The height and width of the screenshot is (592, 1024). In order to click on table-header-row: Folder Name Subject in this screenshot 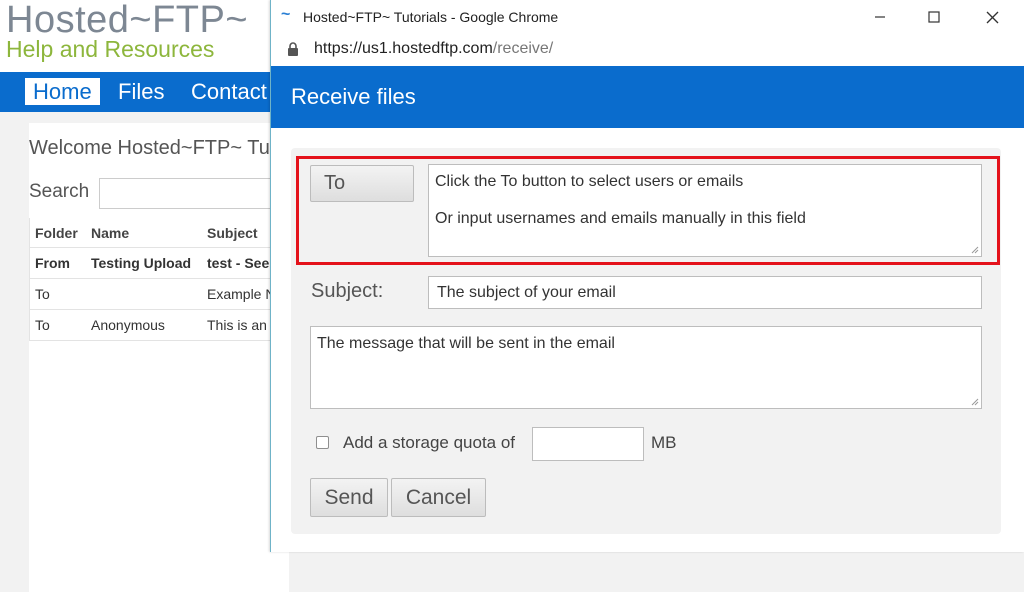, I will do `click(159, 233)`.